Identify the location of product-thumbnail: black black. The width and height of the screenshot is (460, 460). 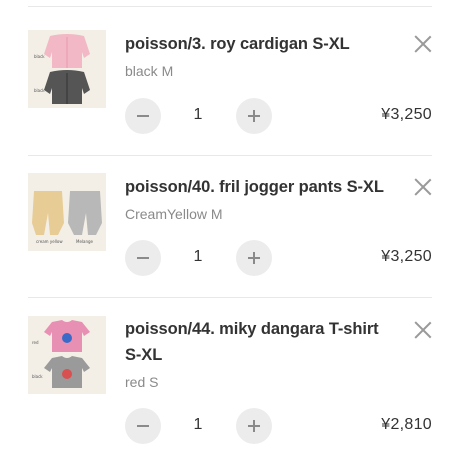
(67, 69).